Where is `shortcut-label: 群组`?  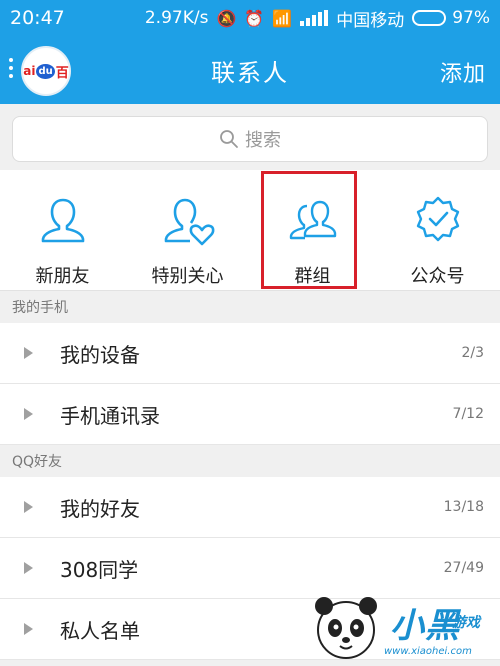
shortcut-label: 群组 is located at coordinates (312, 276).